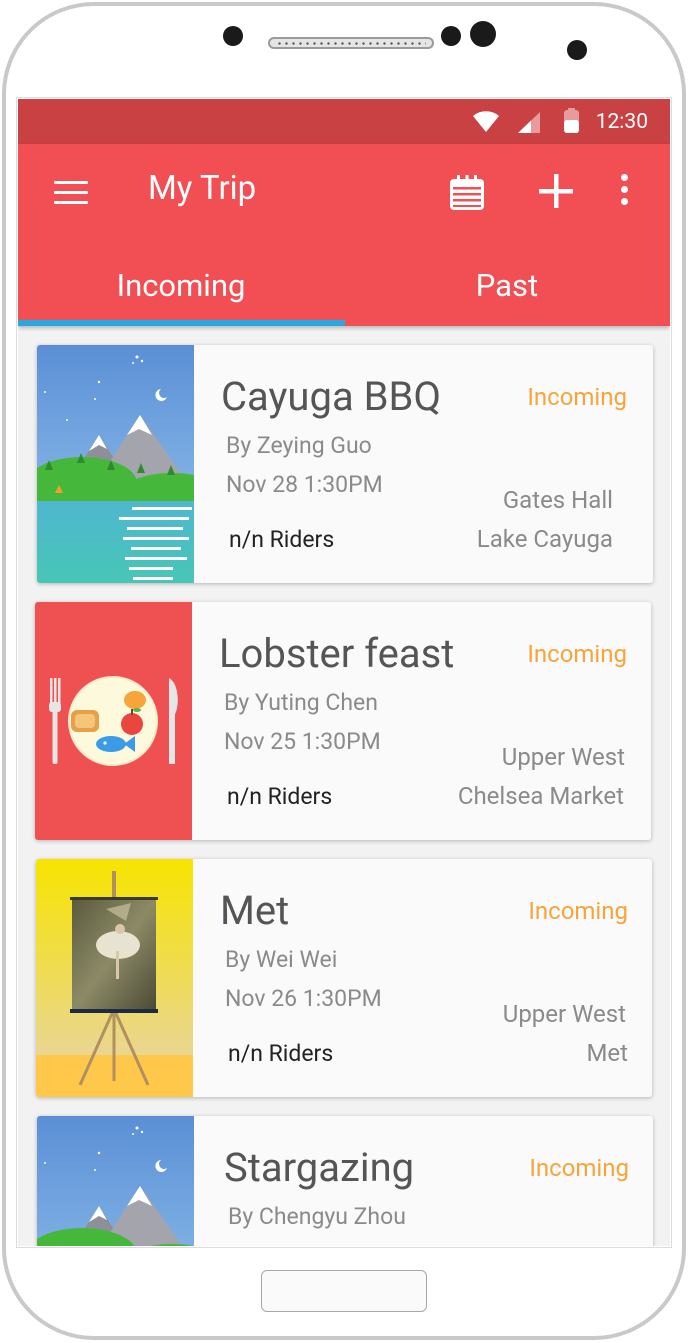 The height and width of the screenshot is (1343, 689). Describe the element at coordinates (529, 122) in the screenshot. I see `signal-icon` at that location.